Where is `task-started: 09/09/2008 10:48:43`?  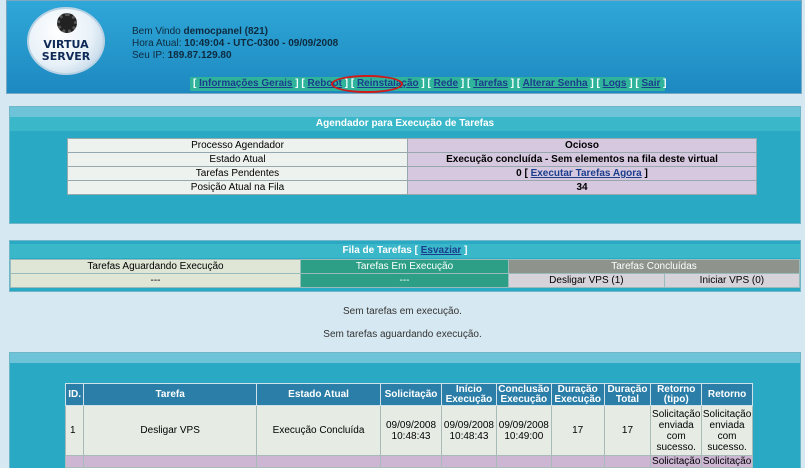 task-started: 09/09/2008 10:48:43 is located at coordinates (469, 430).